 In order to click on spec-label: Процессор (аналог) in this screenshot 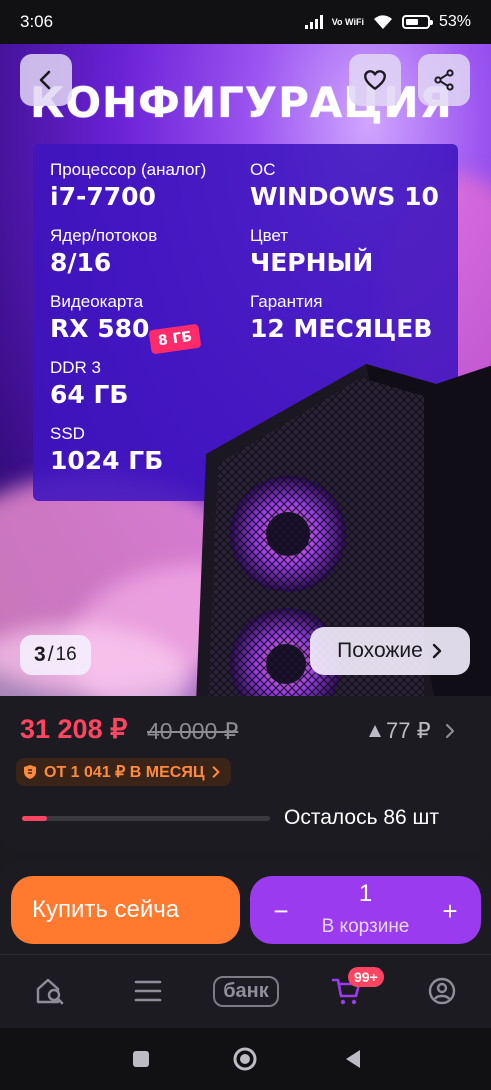, I will do `click(128, 169)`.